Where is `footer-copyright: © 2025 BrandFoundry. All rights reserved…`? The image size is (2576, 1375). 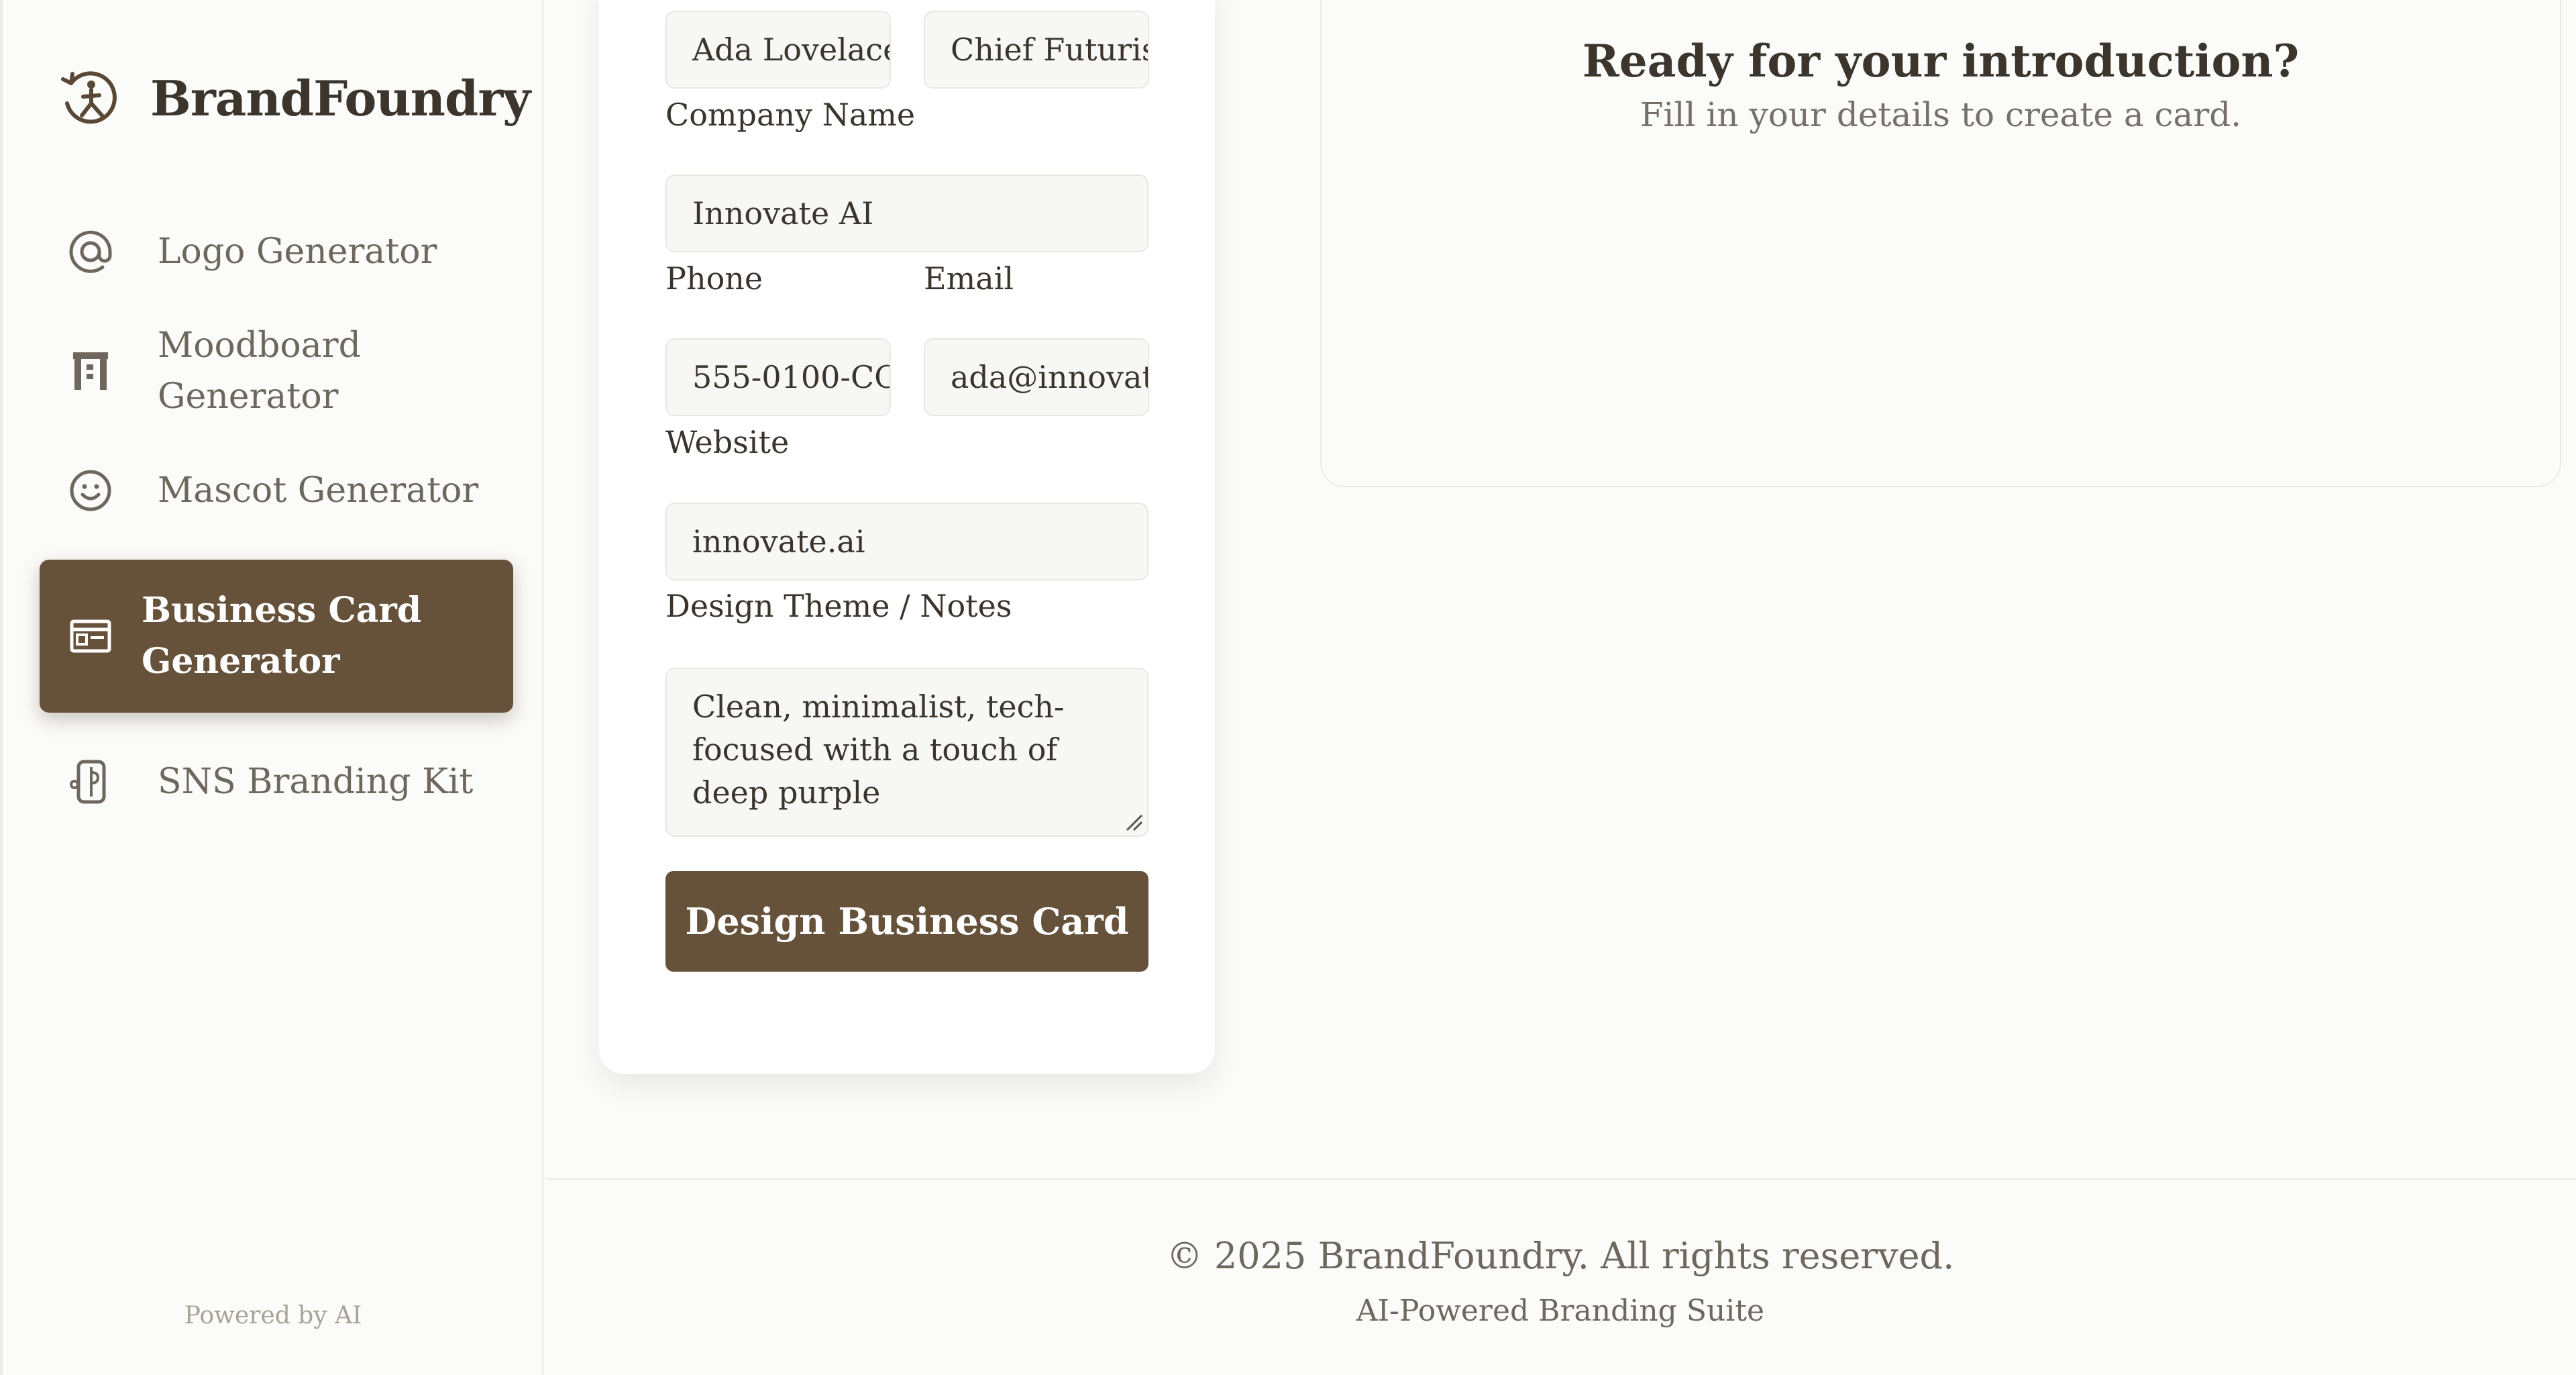 footer-copyright: © 2025 BrandFoundry. All rights reserved… is located at coordinates (1560, 1256).